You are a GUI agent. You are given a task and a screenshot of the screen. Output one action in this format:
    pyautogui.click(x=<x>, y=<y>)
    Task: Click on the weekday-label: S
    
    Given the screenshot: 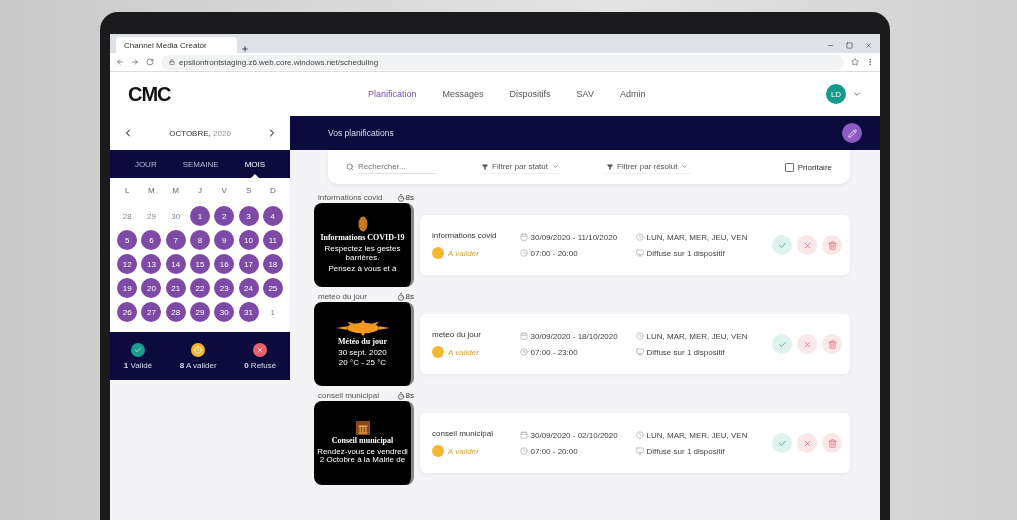 What is the action you would take?
    pyautogui.click(x=248, y=191)
    